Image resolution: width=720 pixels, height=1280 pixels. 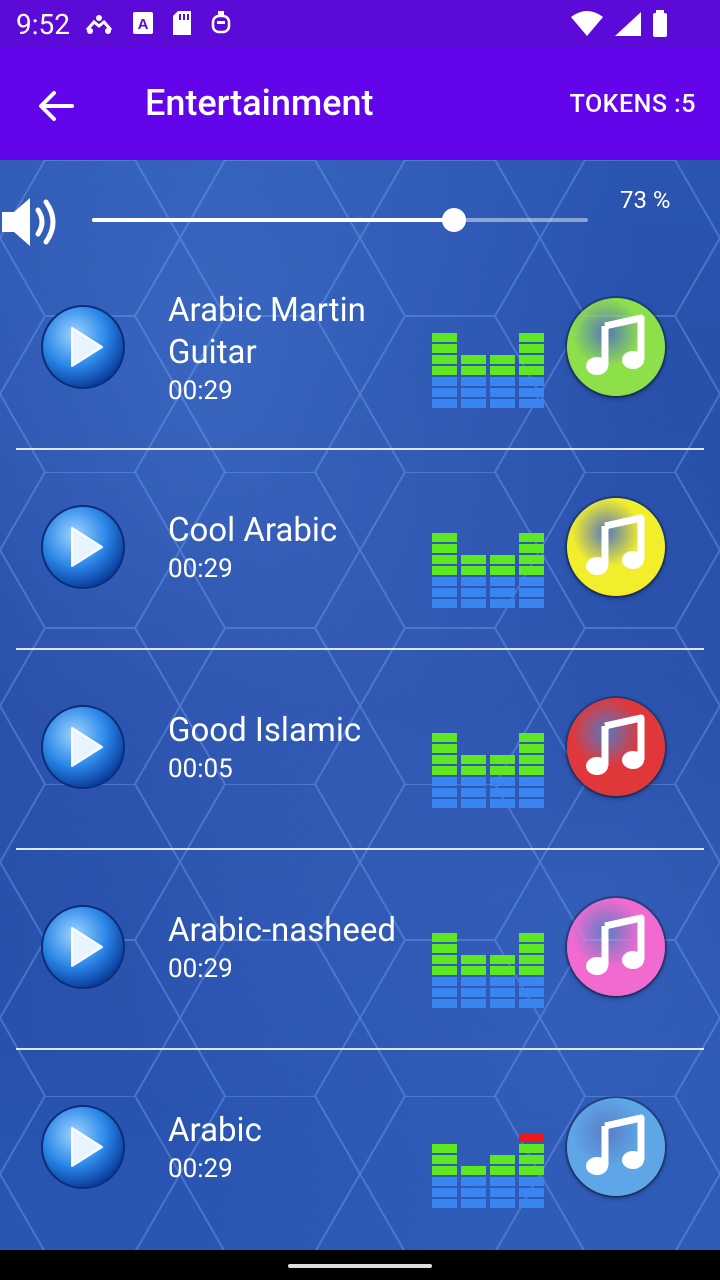 What do you see at coordinates (56, 106) in the screenshot?
I see `back-arrow-icon` at bounding box center [56, 106].